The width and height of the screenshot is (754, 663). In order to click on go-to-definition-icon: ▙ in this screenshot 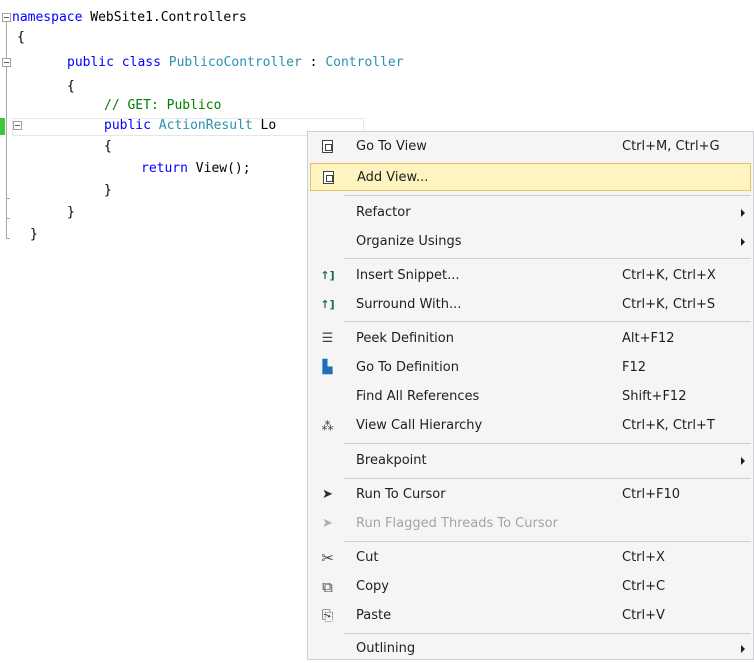, I will do `click(327, 367)`.